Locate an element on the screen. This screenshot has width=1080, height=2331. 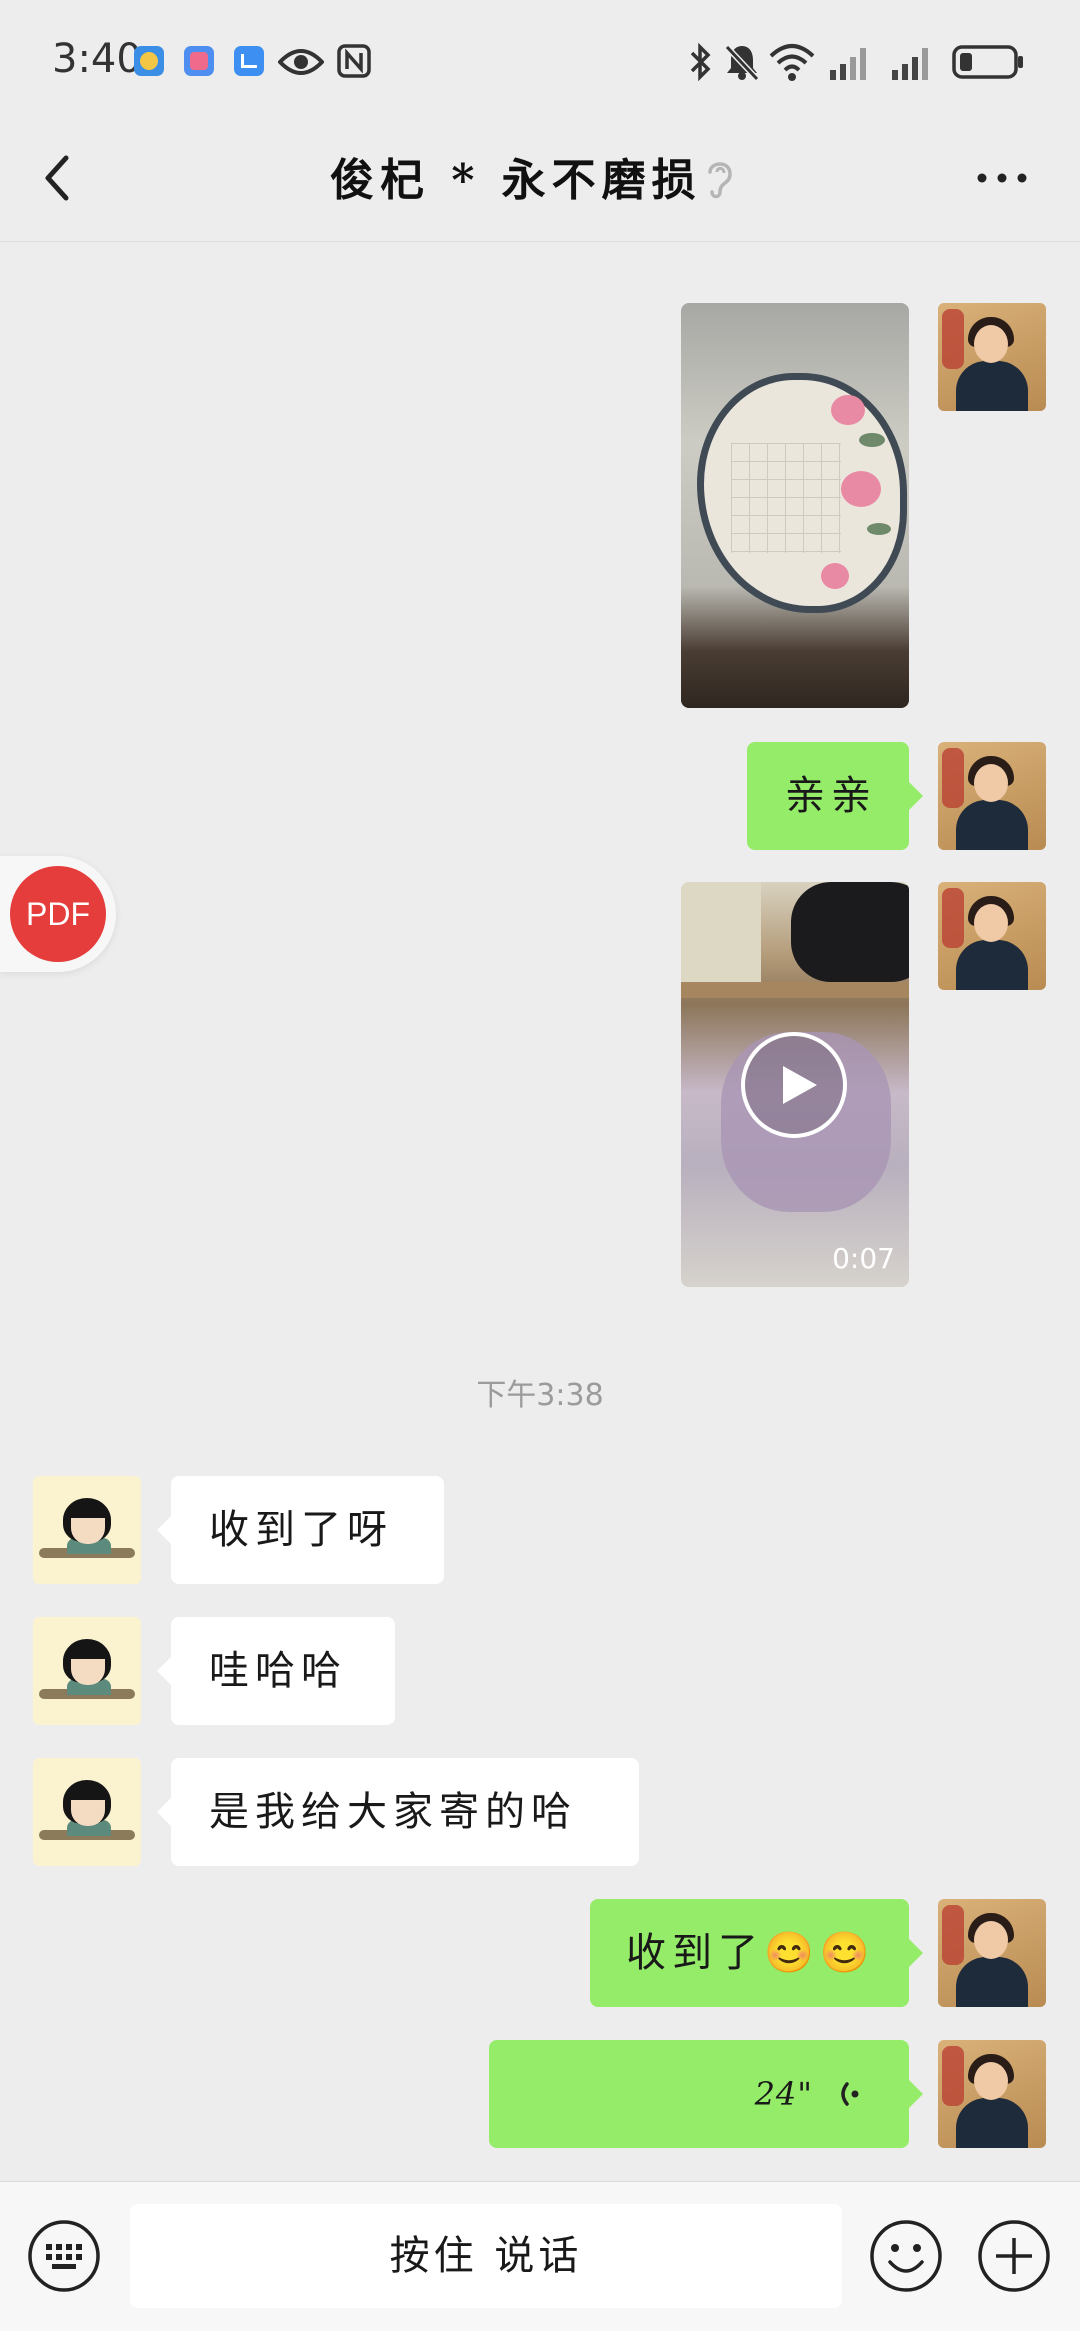
voice-wave-icon is located at coordinates (850, 2094).